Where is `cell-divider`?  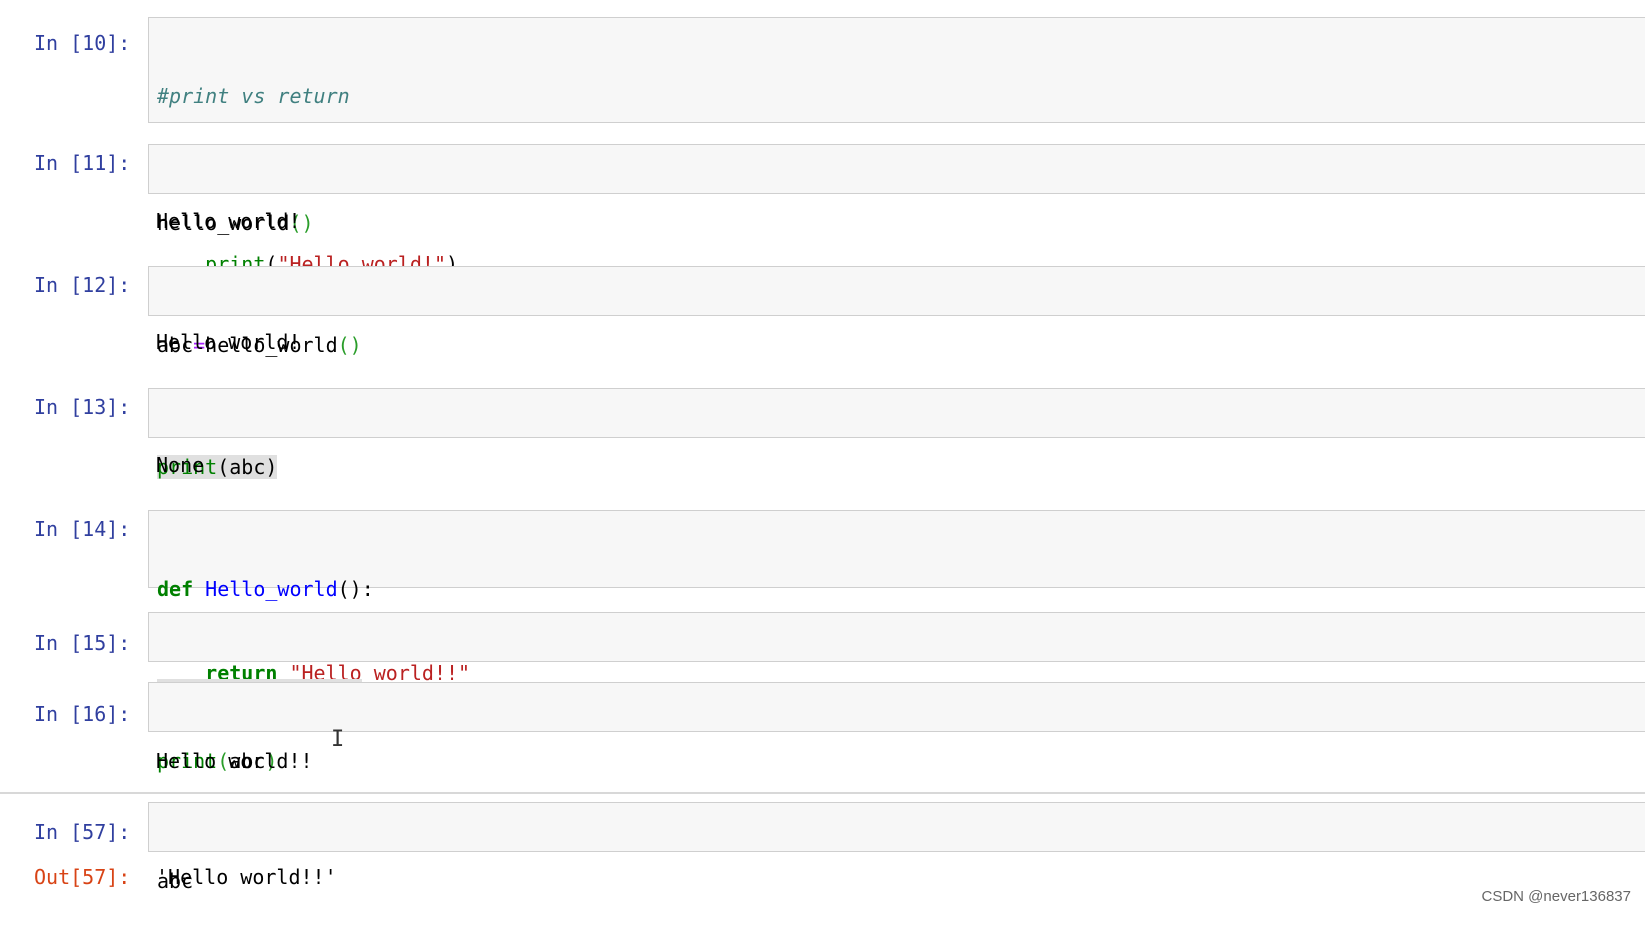 cell-divider is located at coordinates (822, 793).